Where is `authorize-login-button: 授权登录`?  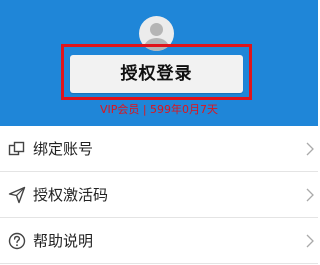 authorize-login-button: 授权登录 is located at coordinates (156, 74).